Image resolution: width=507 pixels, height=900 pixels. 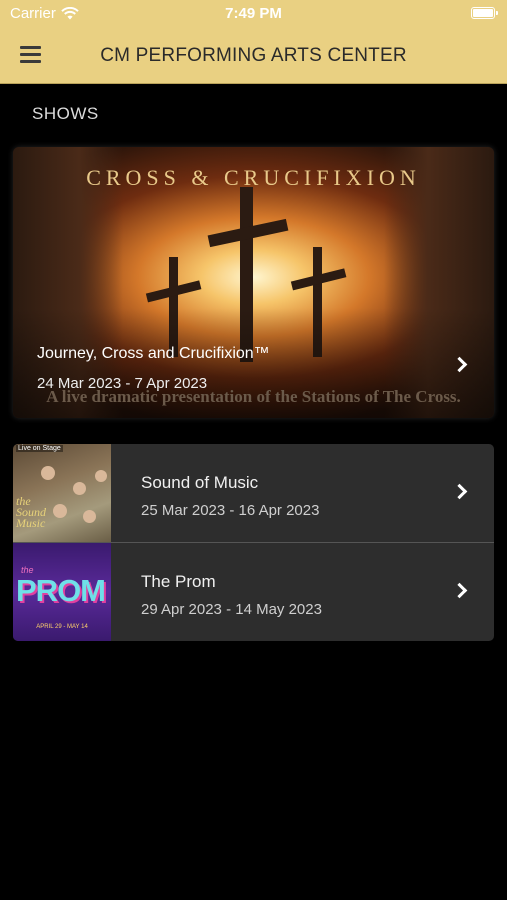 I want to click on featured-show-name: Journey, Cross and Crucifixion™, so click(x=153, y=353).